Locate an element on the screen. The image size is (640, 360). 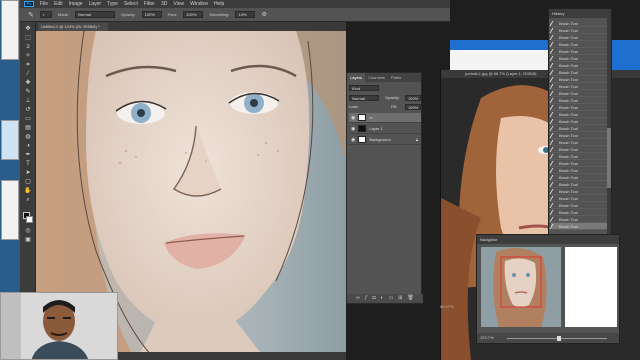
mask-icon: ◘ is located at coordinates (374, 298).